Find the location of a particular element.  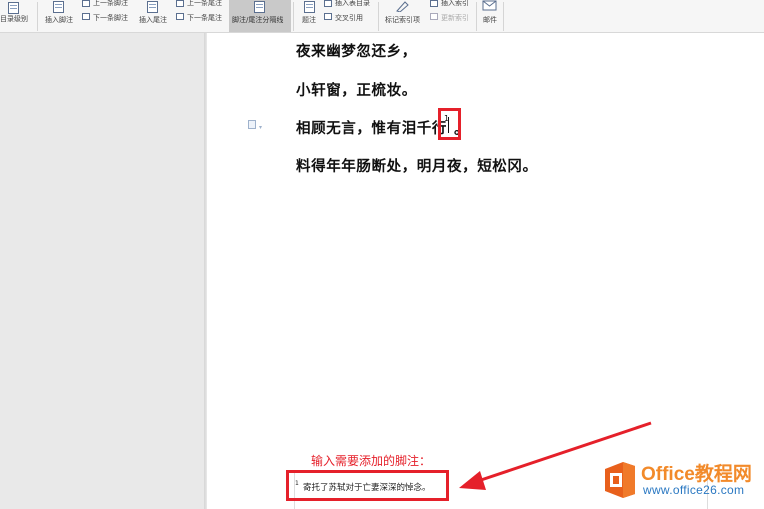

watermark-url: www.office26.com is located at coordinates (694, 490).